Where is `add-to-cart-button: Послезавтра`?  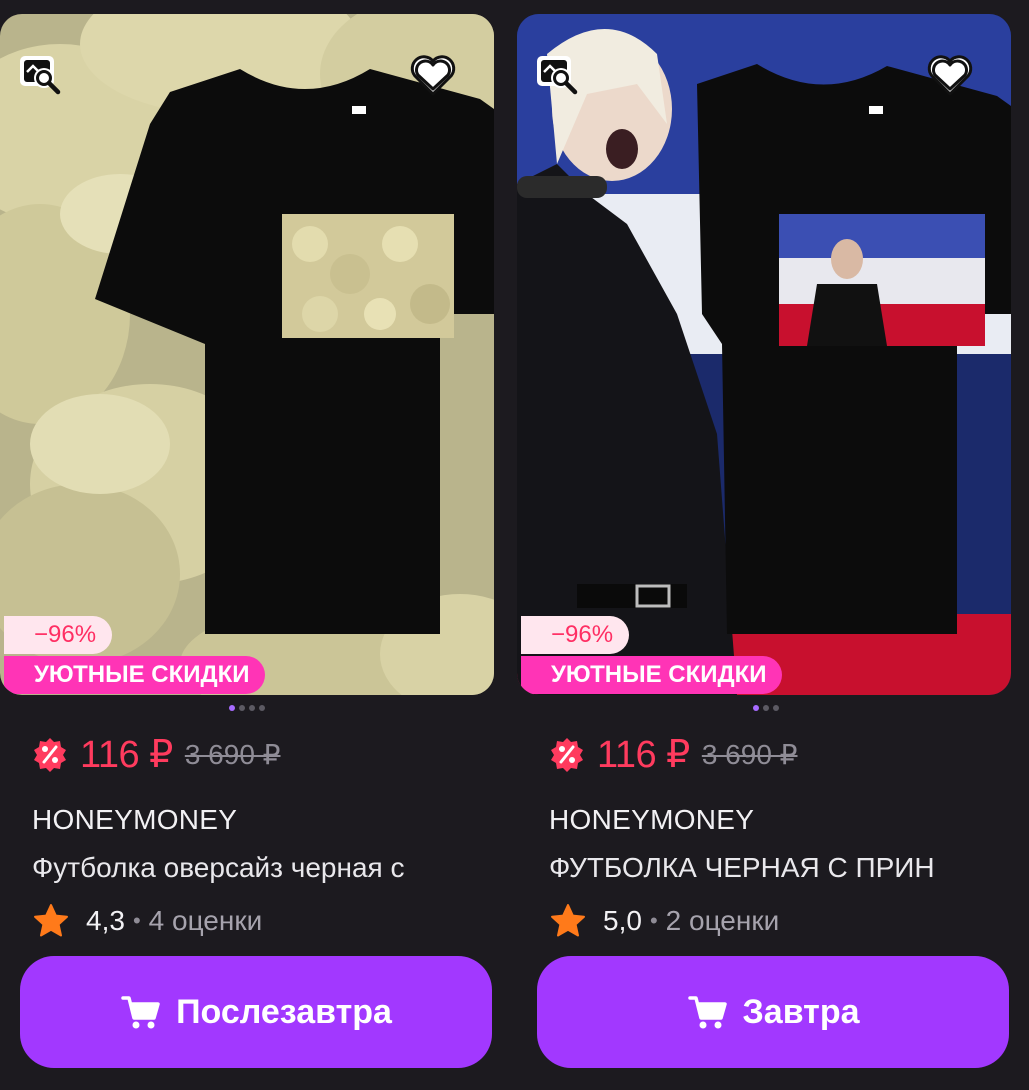 add-to-cart-button: Послезавтра is located at coordinates (256, 1012).